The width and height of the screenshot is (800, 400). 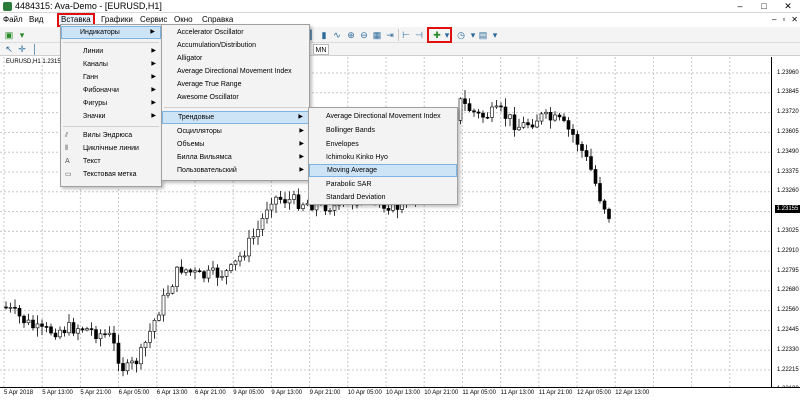 I want to click on menu-item-bill-williams: Билла Вильямса ▶, so click(x=235, y=157).